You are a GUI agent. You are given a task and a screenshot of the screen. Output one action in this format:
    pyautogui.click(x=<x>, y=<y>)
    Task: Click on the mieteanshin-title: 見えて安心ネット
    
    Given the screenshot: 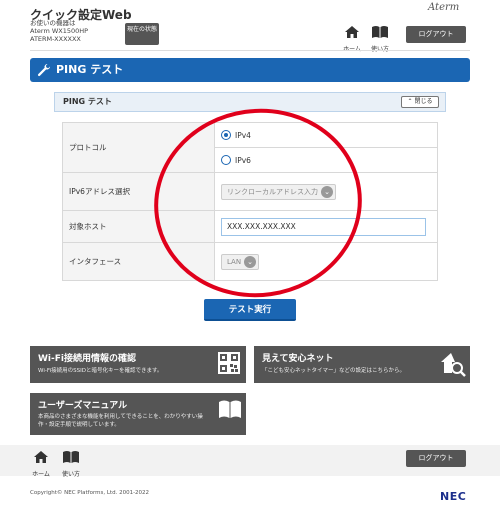 What is the action you would take?
    pyautogui.click(x=298, y=359)
    